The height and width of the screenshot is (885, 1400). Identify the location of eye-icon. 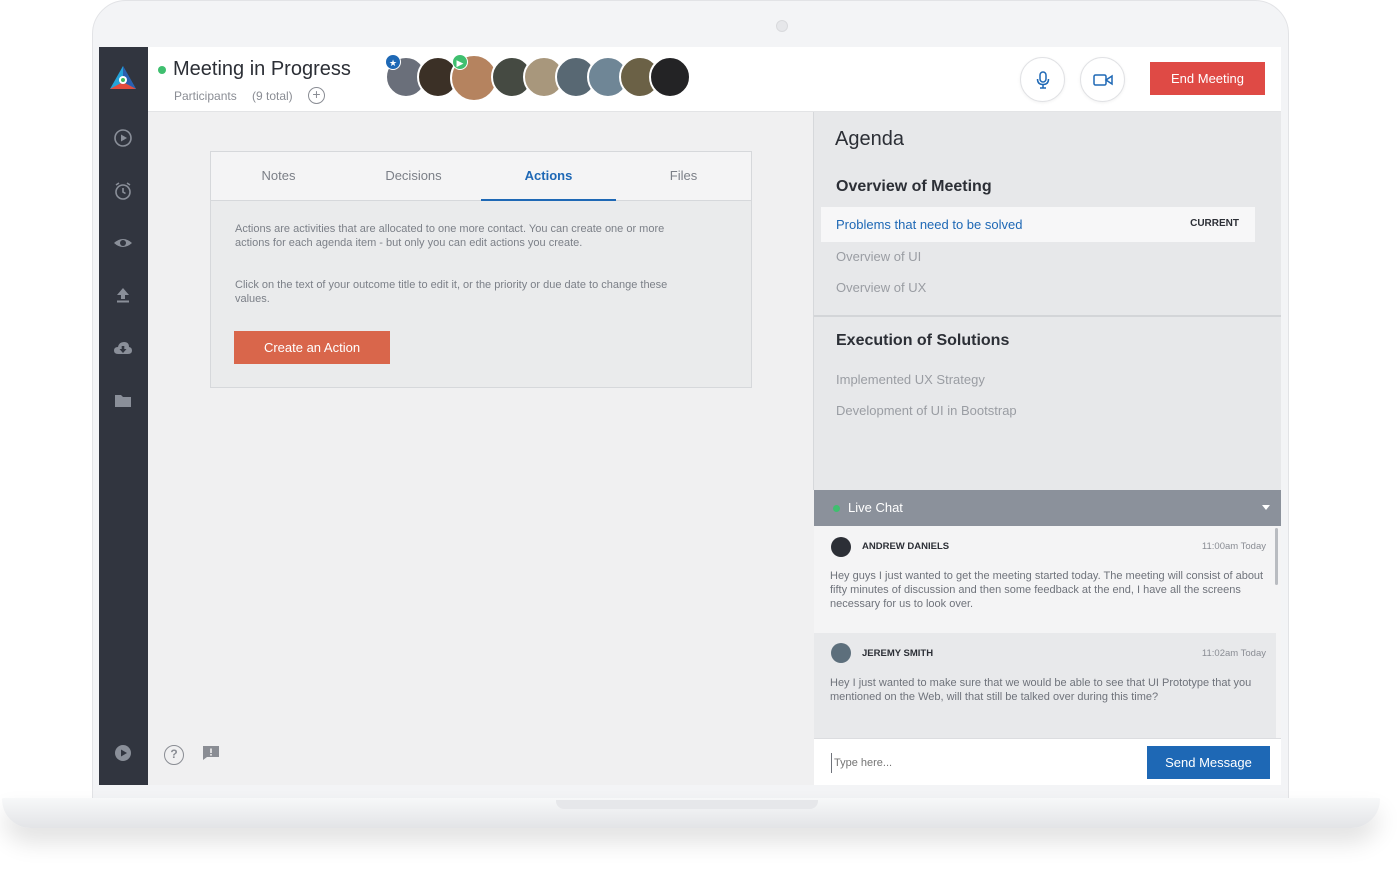
(123, 243).